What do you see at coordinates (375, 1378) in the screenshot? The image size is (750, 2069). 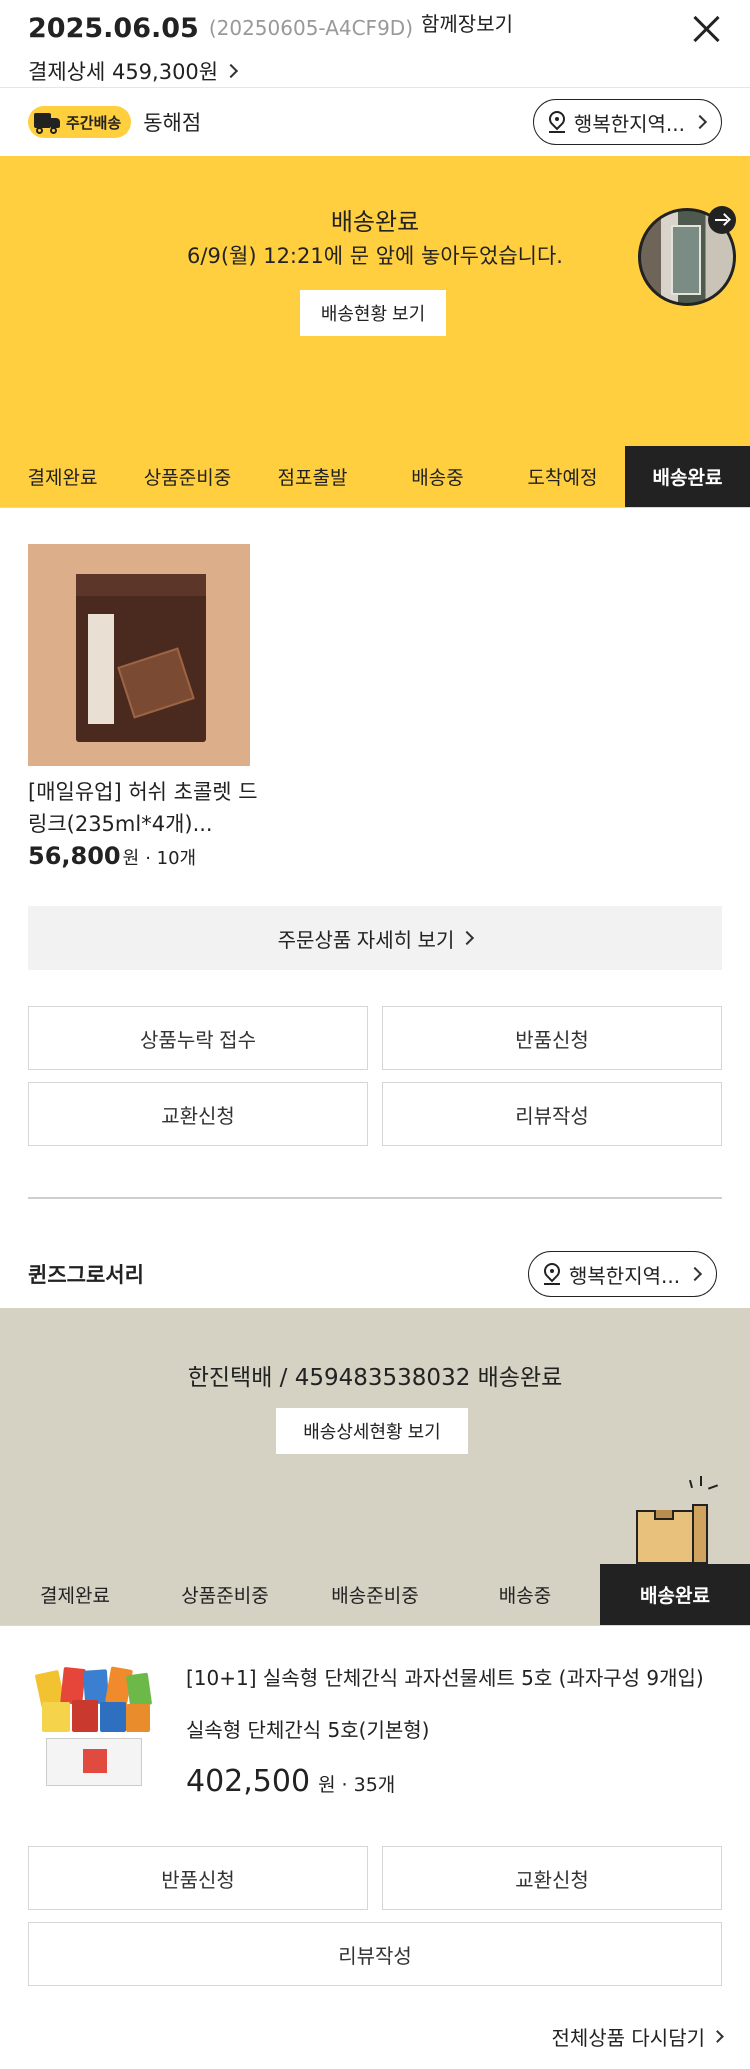 I see `parcel-status-title: 한진택배 / 459483538032 배송완료` at bounding box center [375, 1378].